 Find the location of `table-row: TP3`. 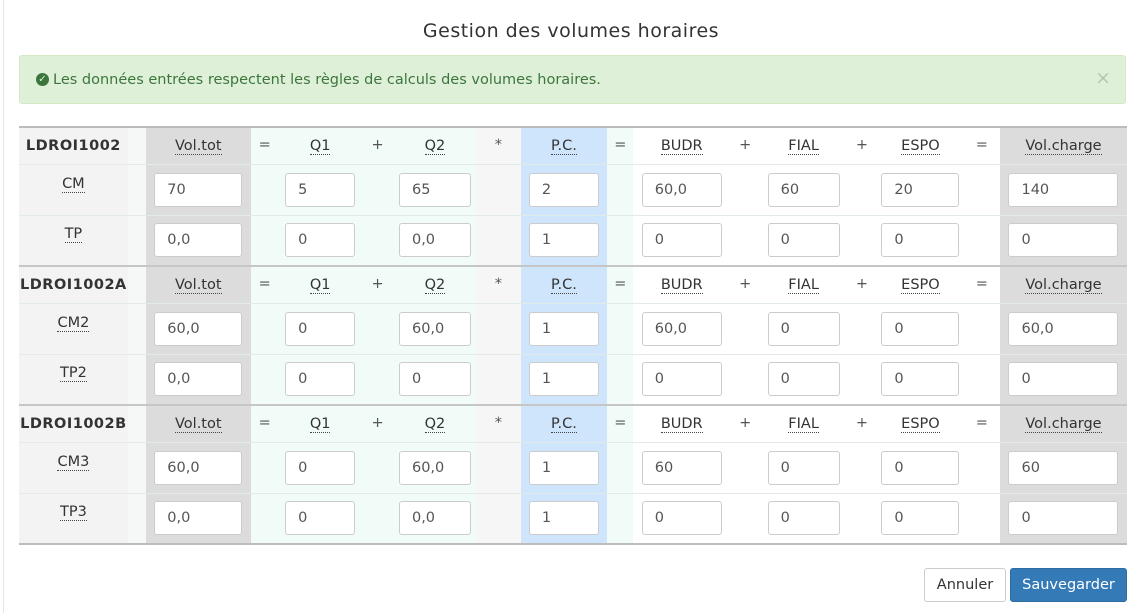

table-row: TP3 is located at coordinates (573, 518).